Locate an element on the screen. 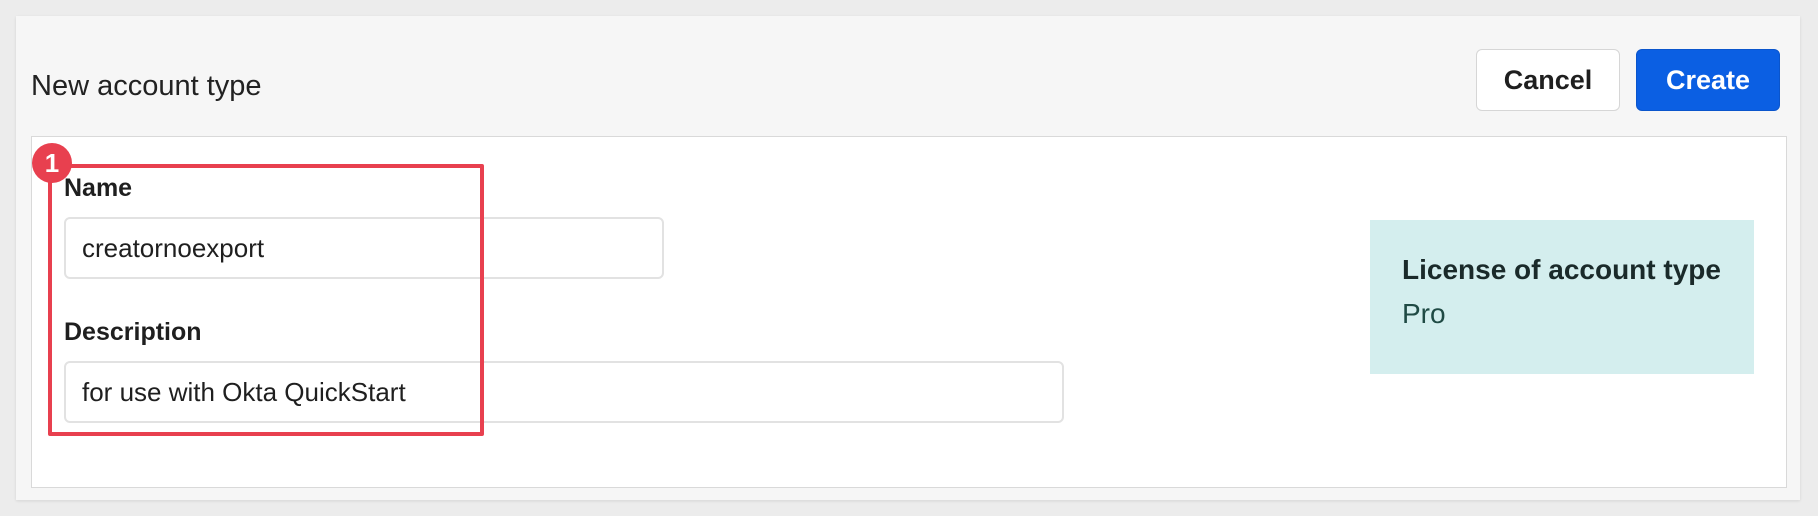 The height and width of the screenshot is (516, 1818). license-info-box: License of account type Pro is located at coordinates (1562, 297).